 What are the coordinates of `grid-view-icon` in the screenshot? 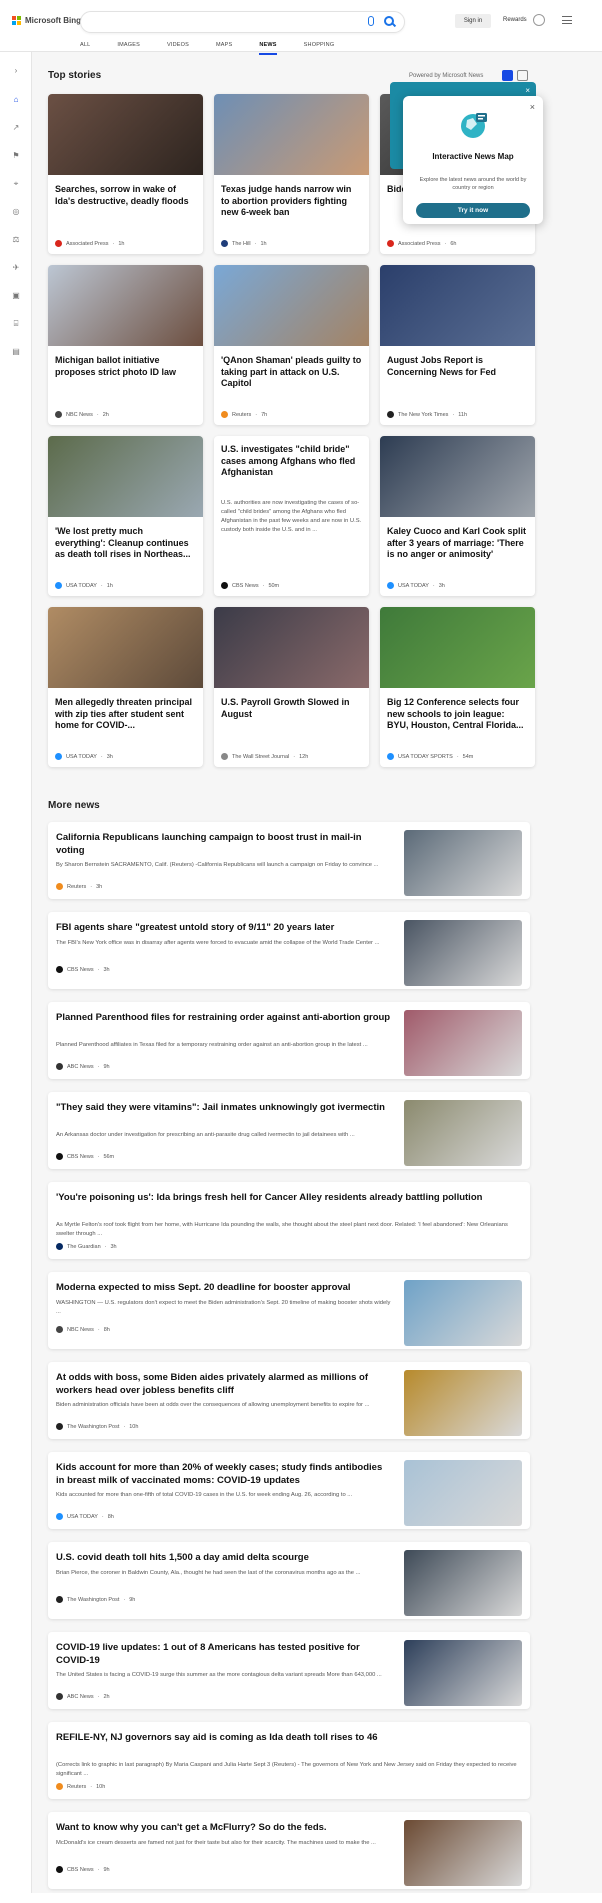 It's located at (507, 75).